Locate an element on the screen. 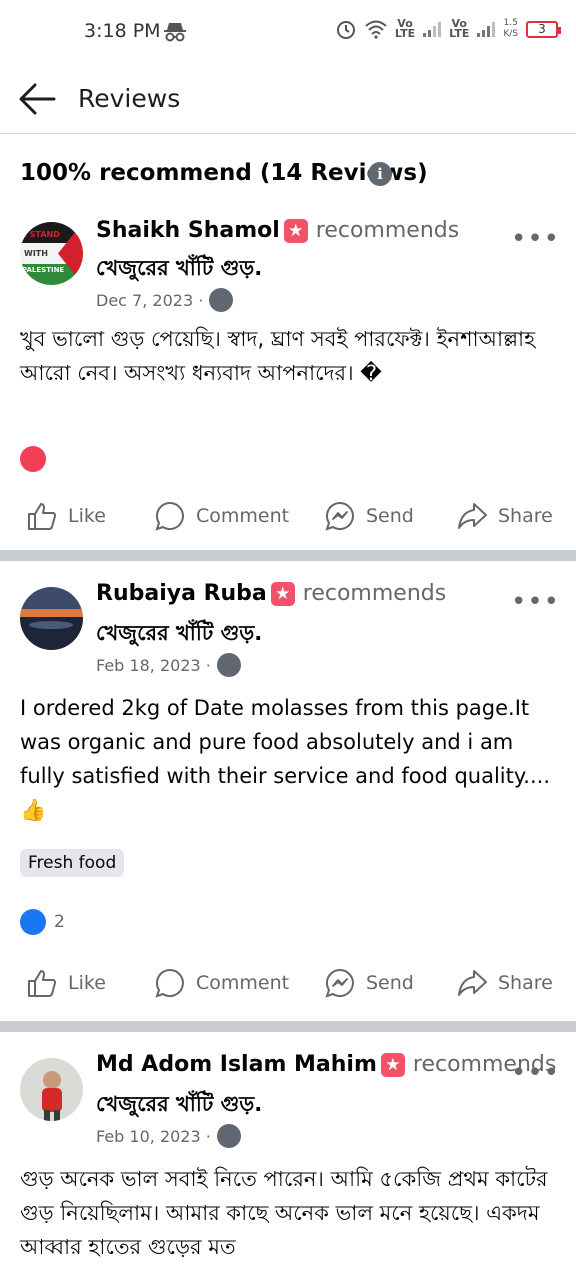  info-icon: i is located at coordinates (380, 174).